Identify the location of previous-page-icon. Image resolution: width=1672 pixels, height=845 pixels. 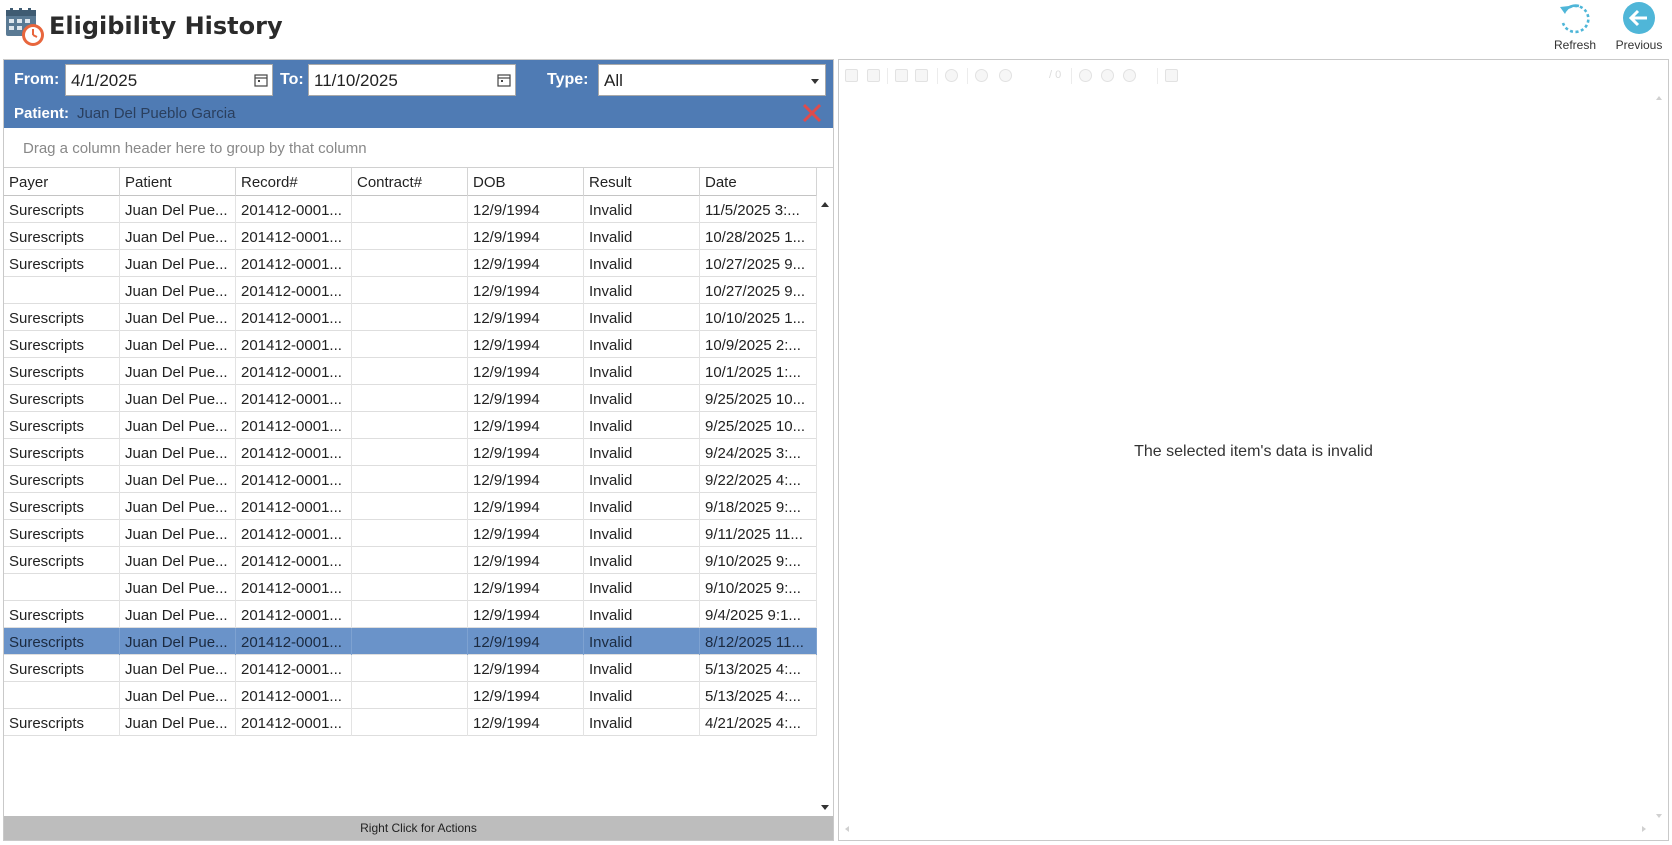
(981, 75).